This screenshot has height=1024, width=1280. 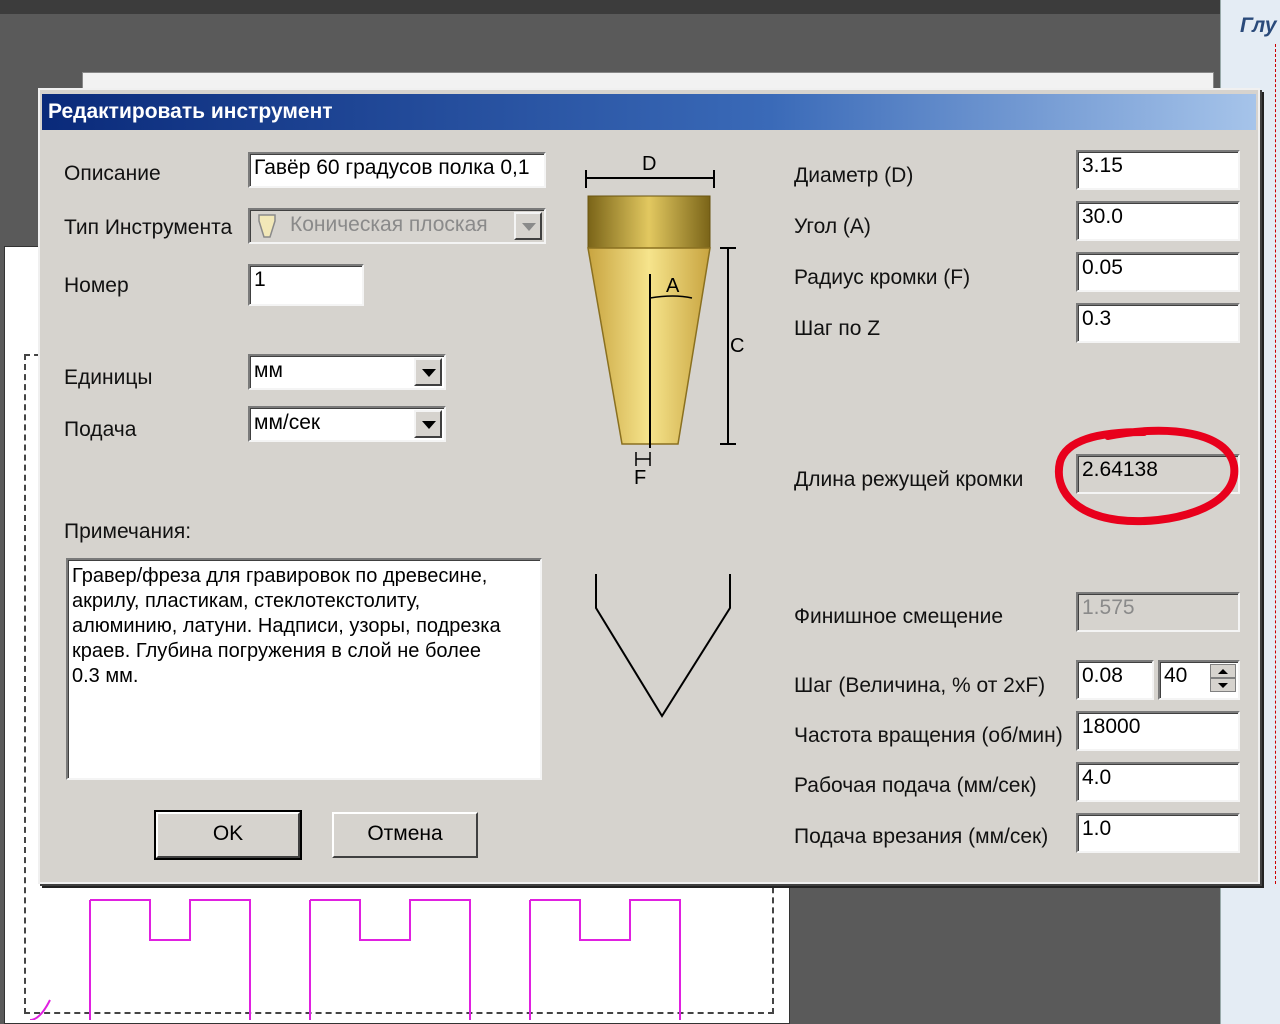 What do you see at coordinates (1108, 607) in the screenshot?
I see `finish-offset-value: 1.575` at bounding box center [1108, 607].